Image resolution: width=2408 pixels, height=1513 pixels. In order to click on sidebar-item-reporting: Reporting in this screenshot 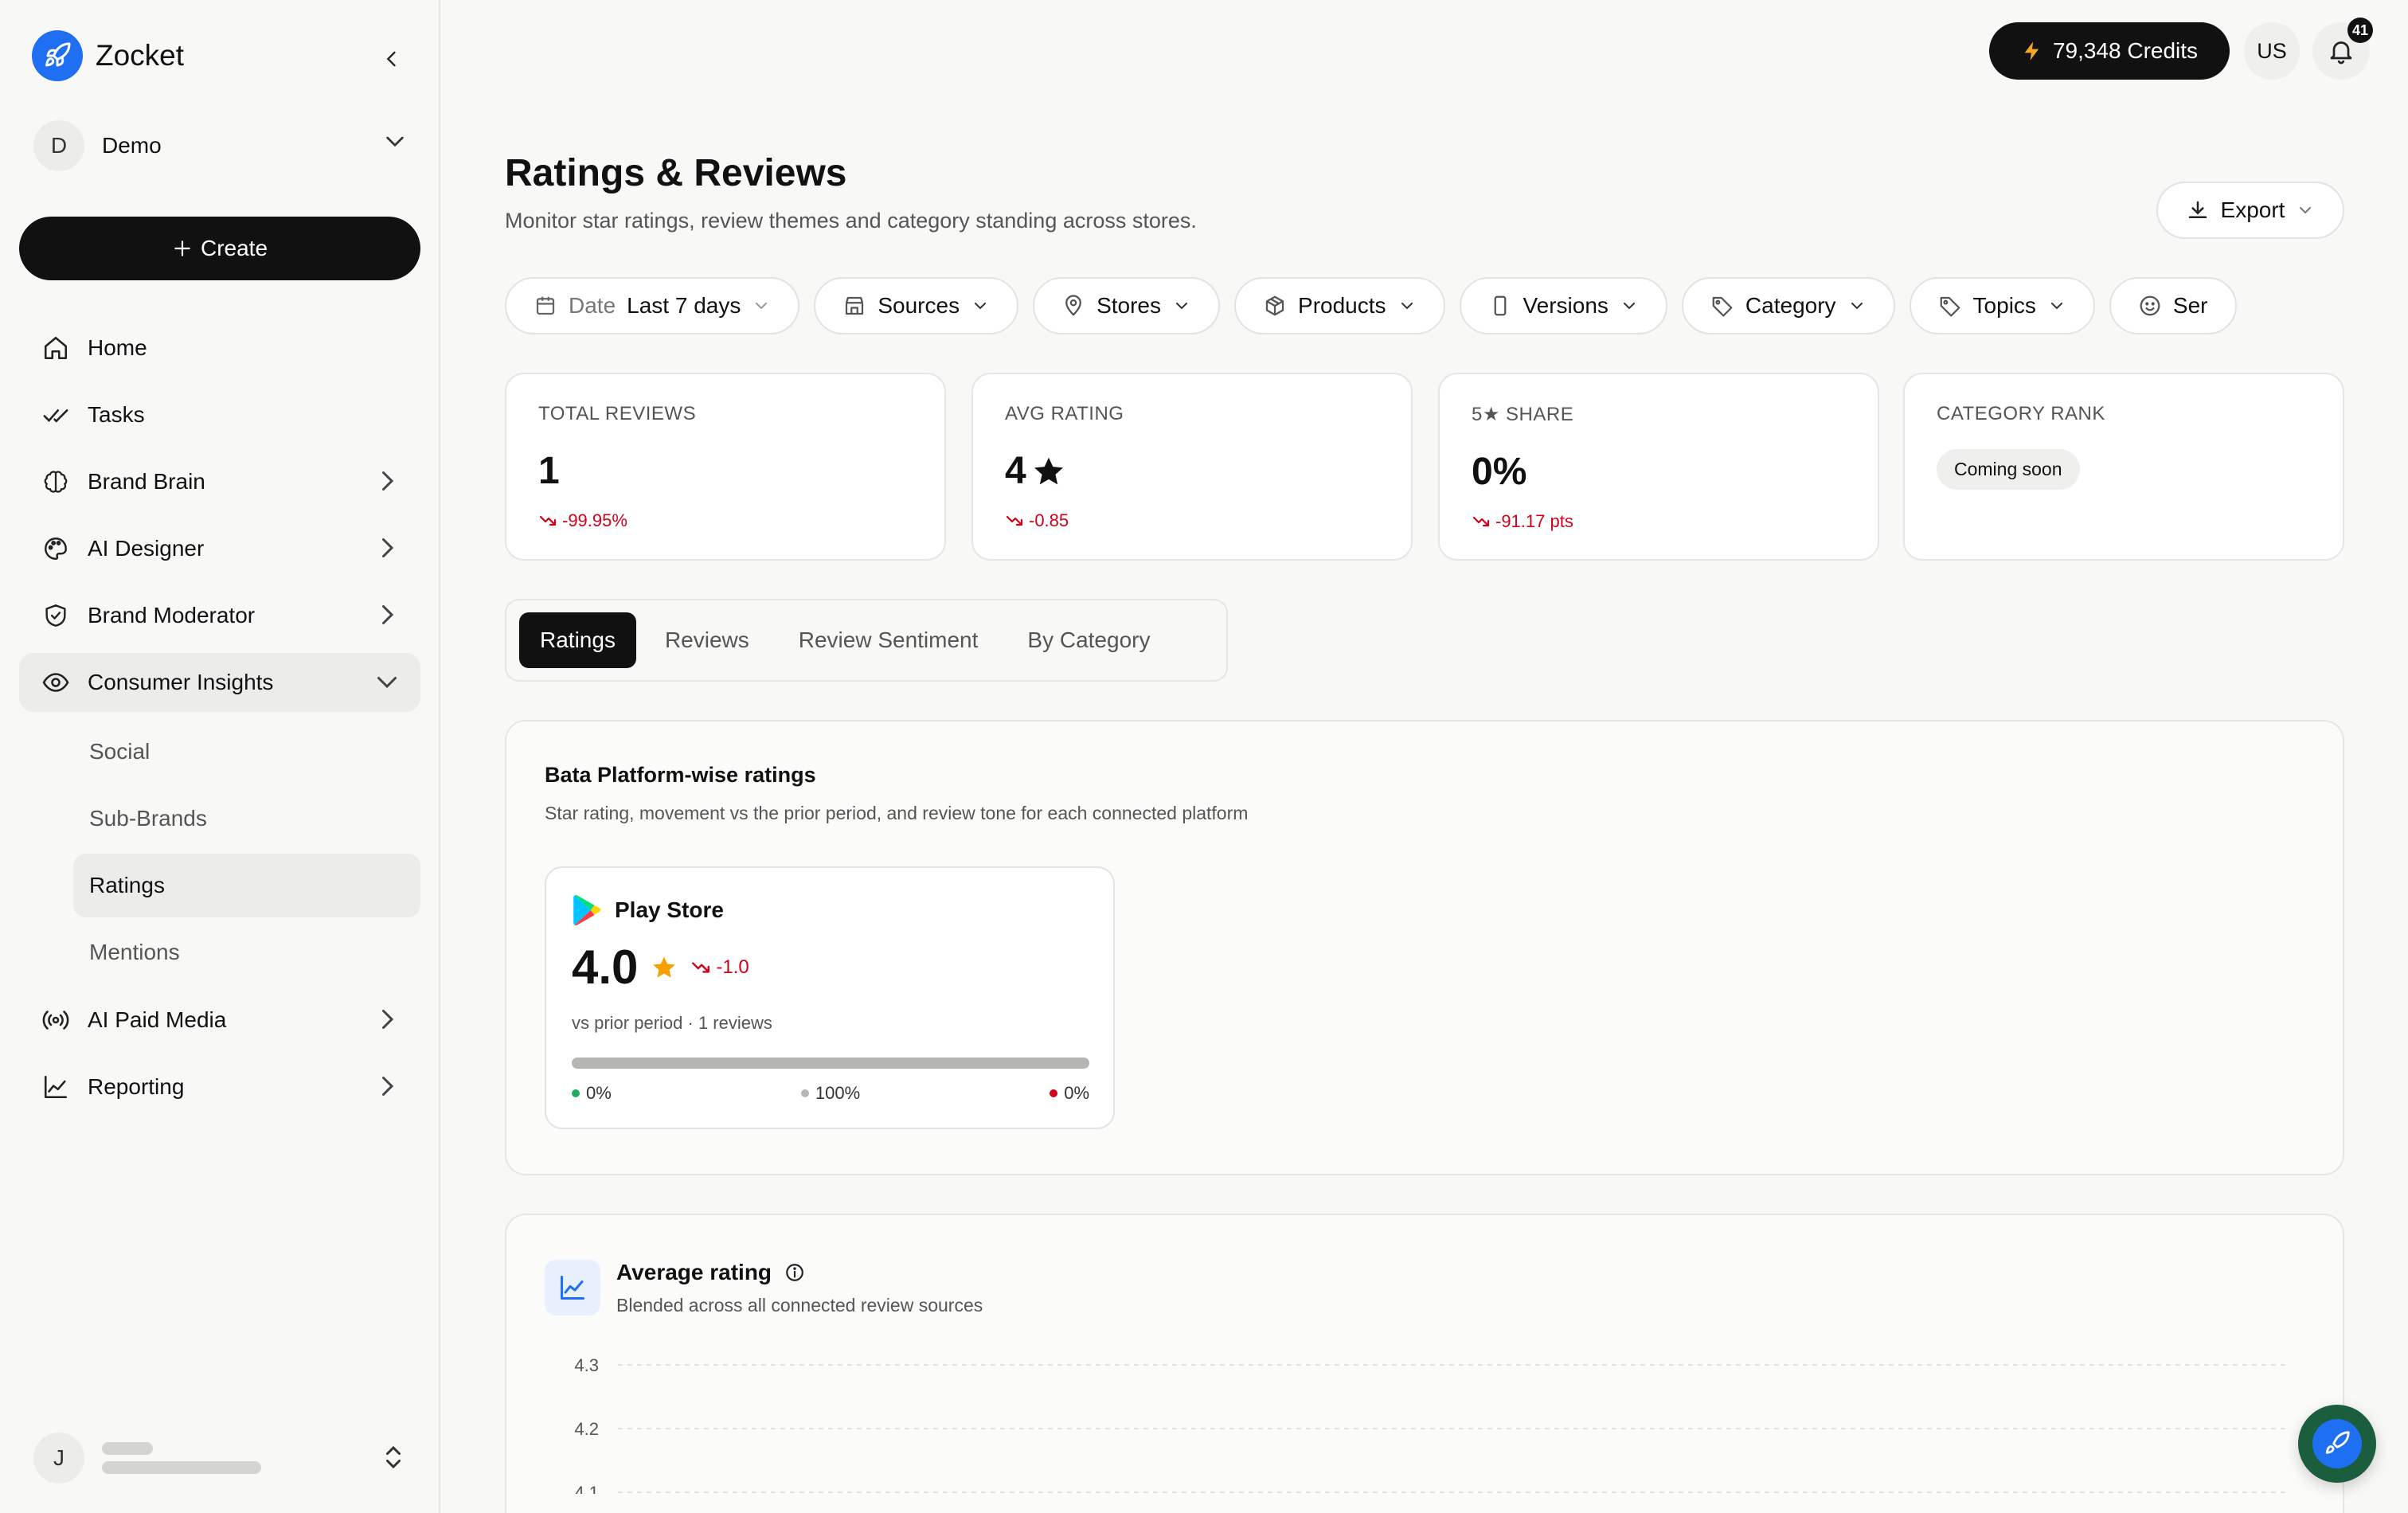, I will do `click(219, 1087)`.